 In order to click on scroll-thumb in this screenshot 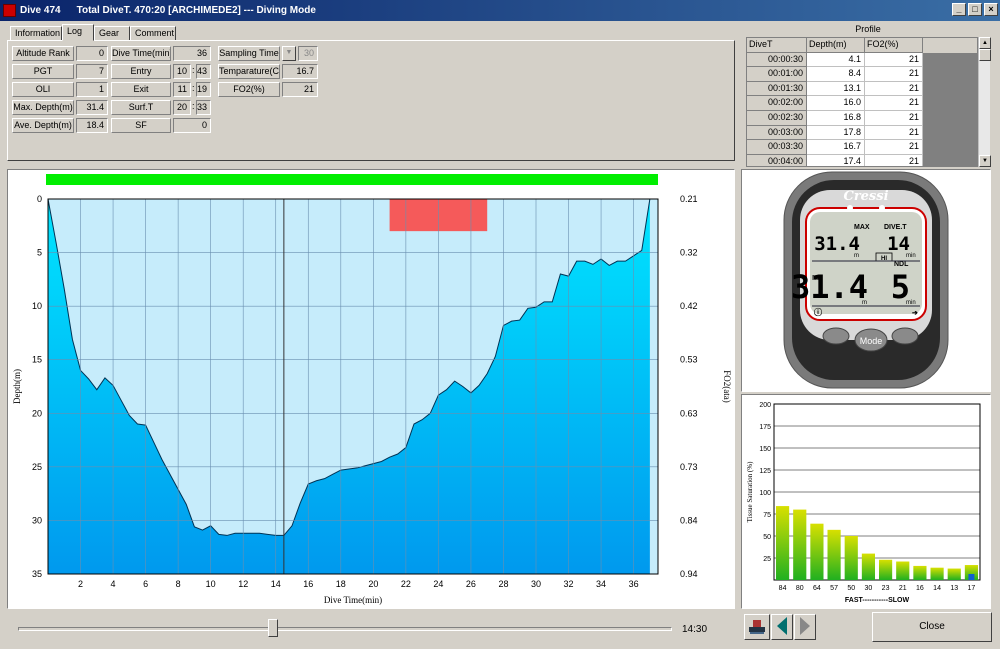, I will do `click(985, 55)`.